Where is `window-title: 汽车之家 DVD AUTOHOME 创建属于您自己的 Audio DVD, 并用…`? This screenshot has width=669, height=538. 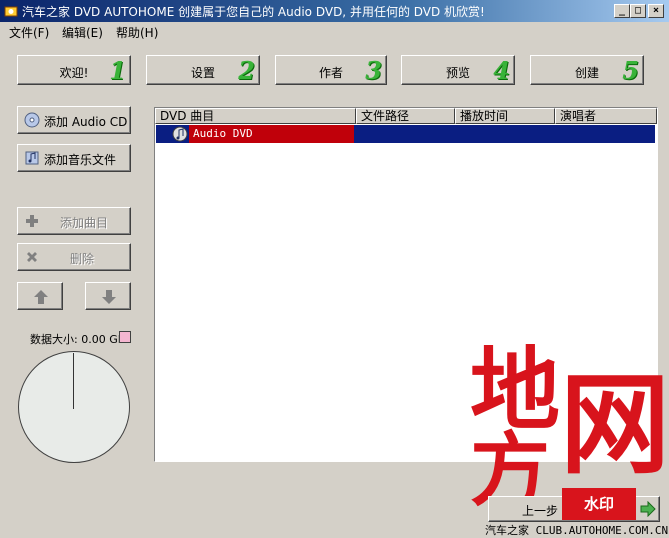
window-title: 汽车之家 DVD AUTOHOME 创建属于您自己的 Audio DVD, 并用… is located at coordinates (253, 12).